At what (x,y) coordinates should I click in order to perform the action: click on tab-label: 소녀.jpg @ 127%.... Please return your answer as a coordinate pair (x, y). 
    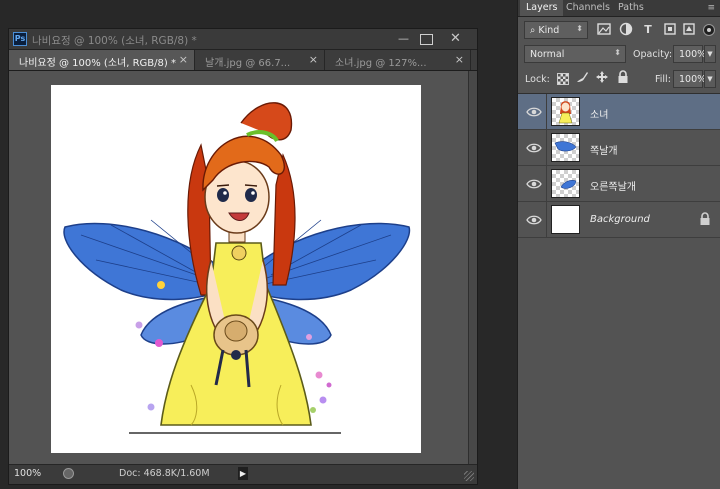
    Looking at the image, I should click on (381, 63).